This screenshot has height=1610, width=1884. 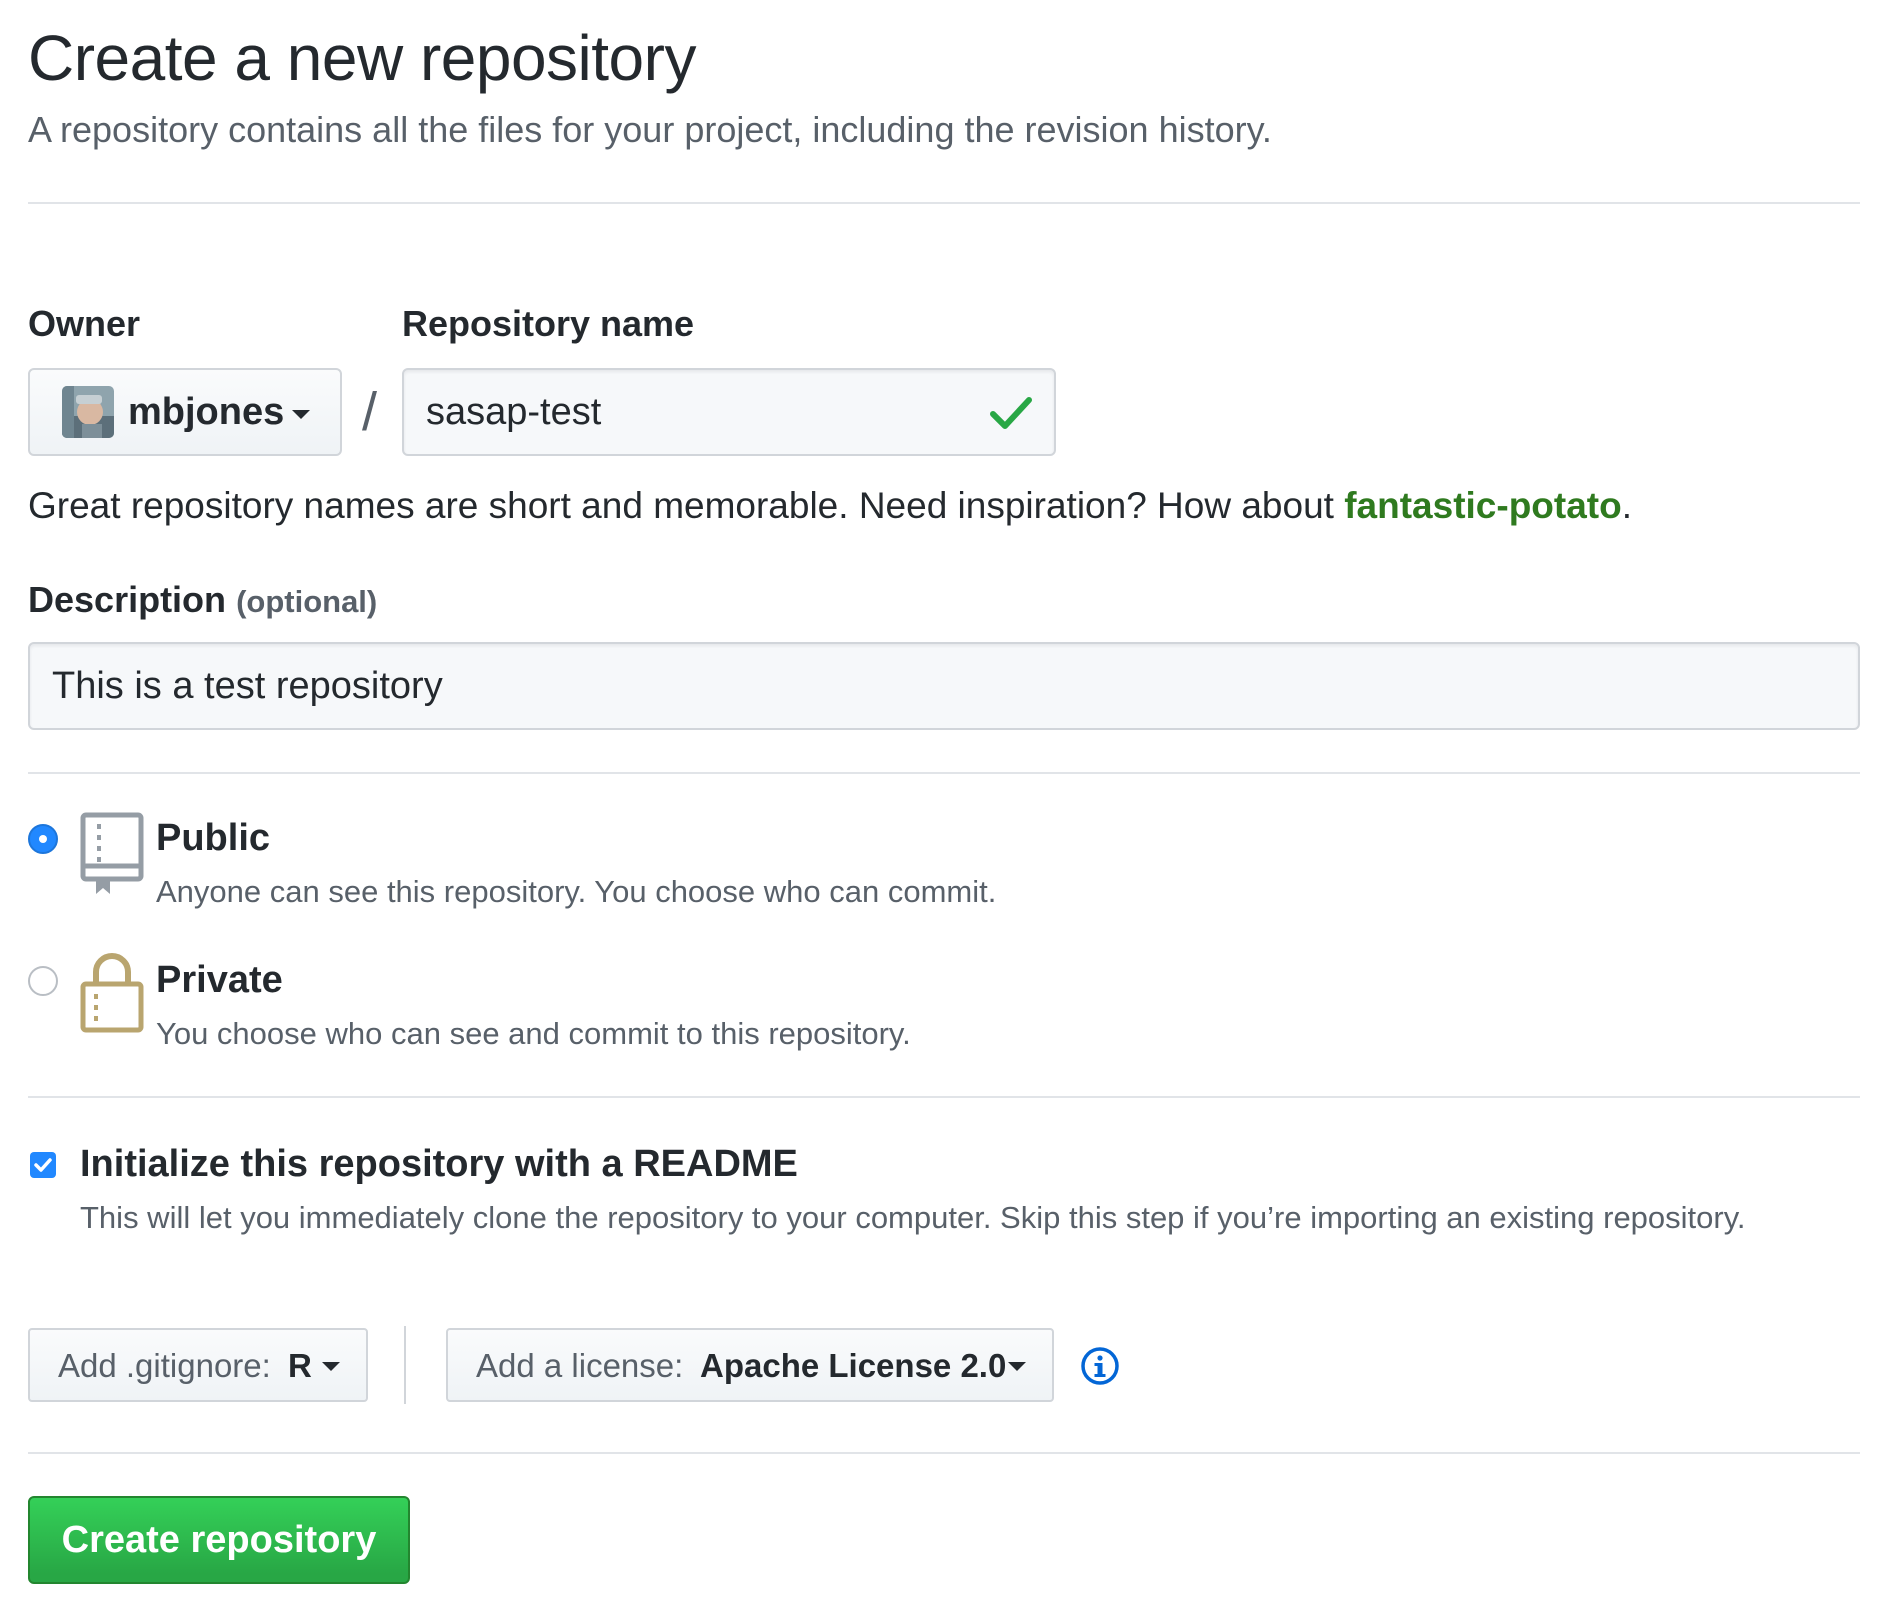 What do you see at coordinates (944, 686) in the screenshot?
I see `description-input: This is a test repository` at bounding box center [944, 686].